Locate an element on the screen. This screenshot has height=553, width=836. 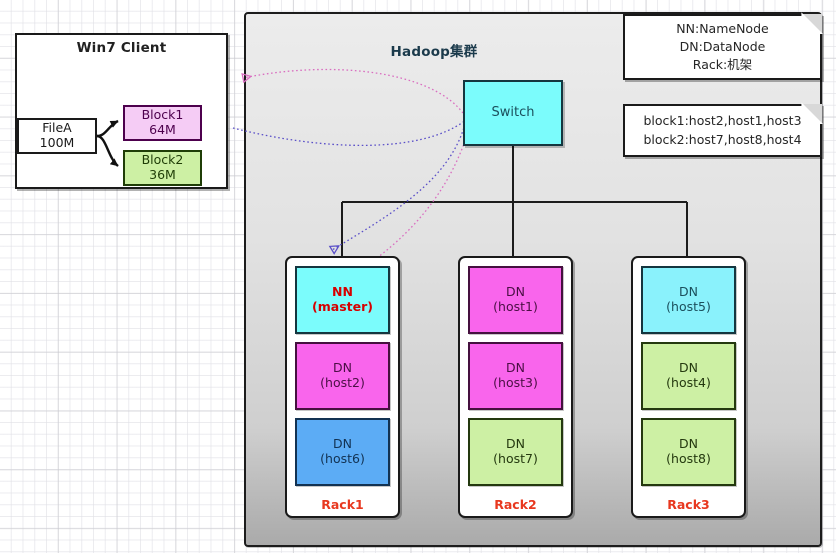
rack3-node-3-role: DN is located at coordinates (688, 444).